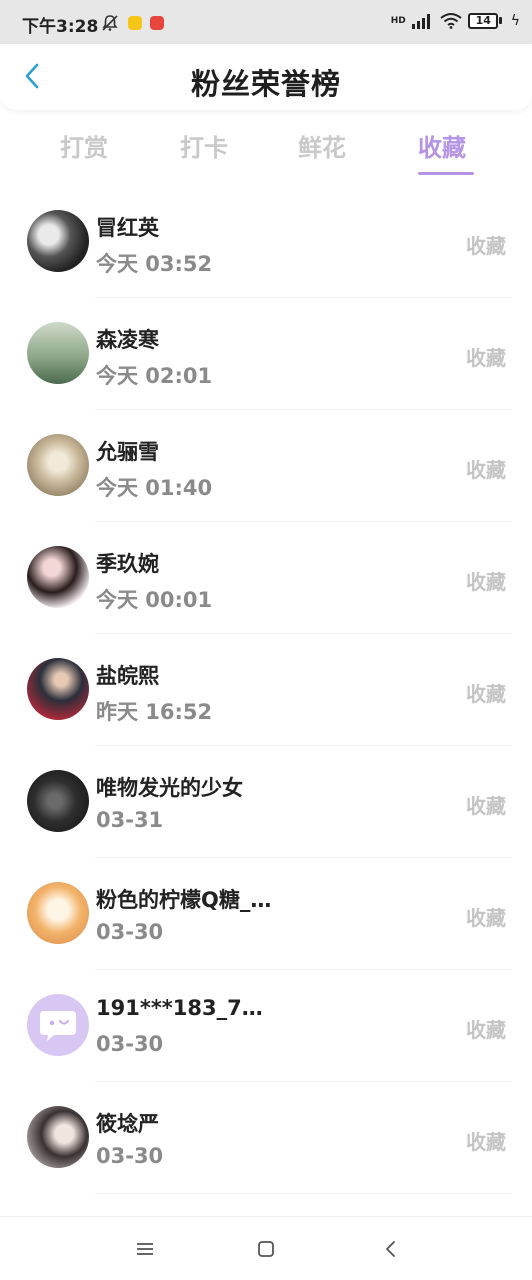 The image size is (532, 1280). What do you see at coordinates (84, 145) in the screenshot?
I see `tab-tip: 打赏` at bounding box center [84, 145].